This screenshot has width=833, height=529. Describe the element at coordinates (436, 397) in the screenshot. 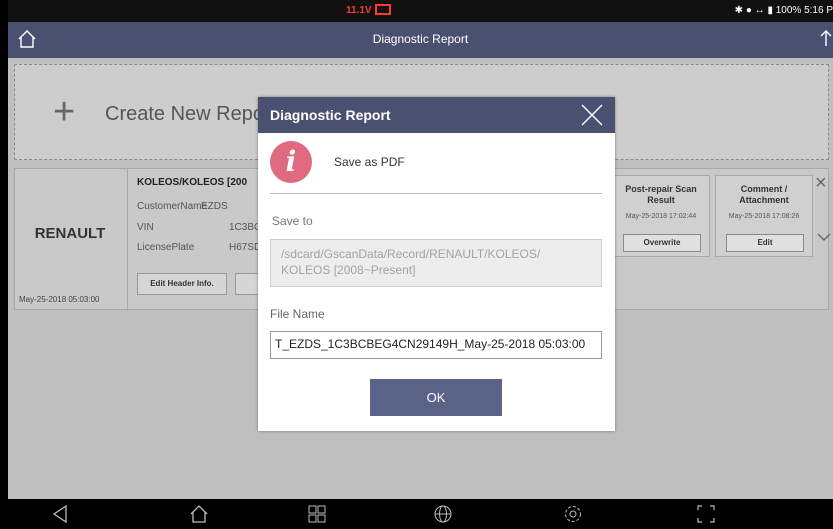

I see `ok-button: OK` at that location.